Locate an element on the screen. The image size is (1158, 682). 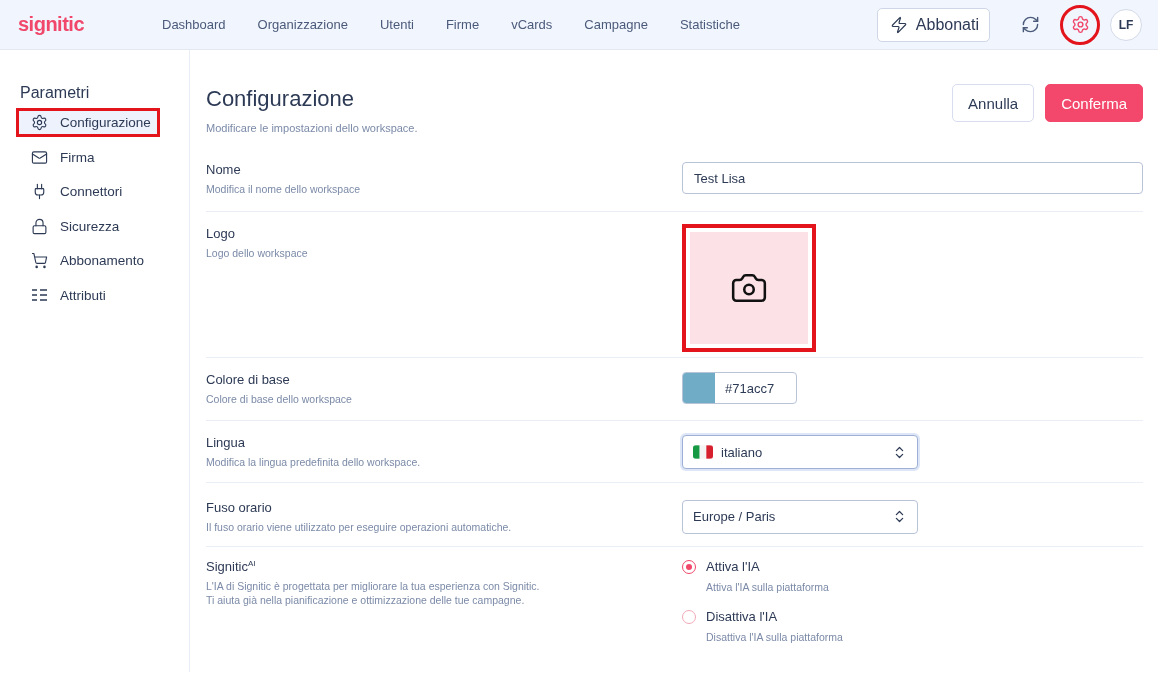
page-title: Configurazione is located at coordinates (280, 99).